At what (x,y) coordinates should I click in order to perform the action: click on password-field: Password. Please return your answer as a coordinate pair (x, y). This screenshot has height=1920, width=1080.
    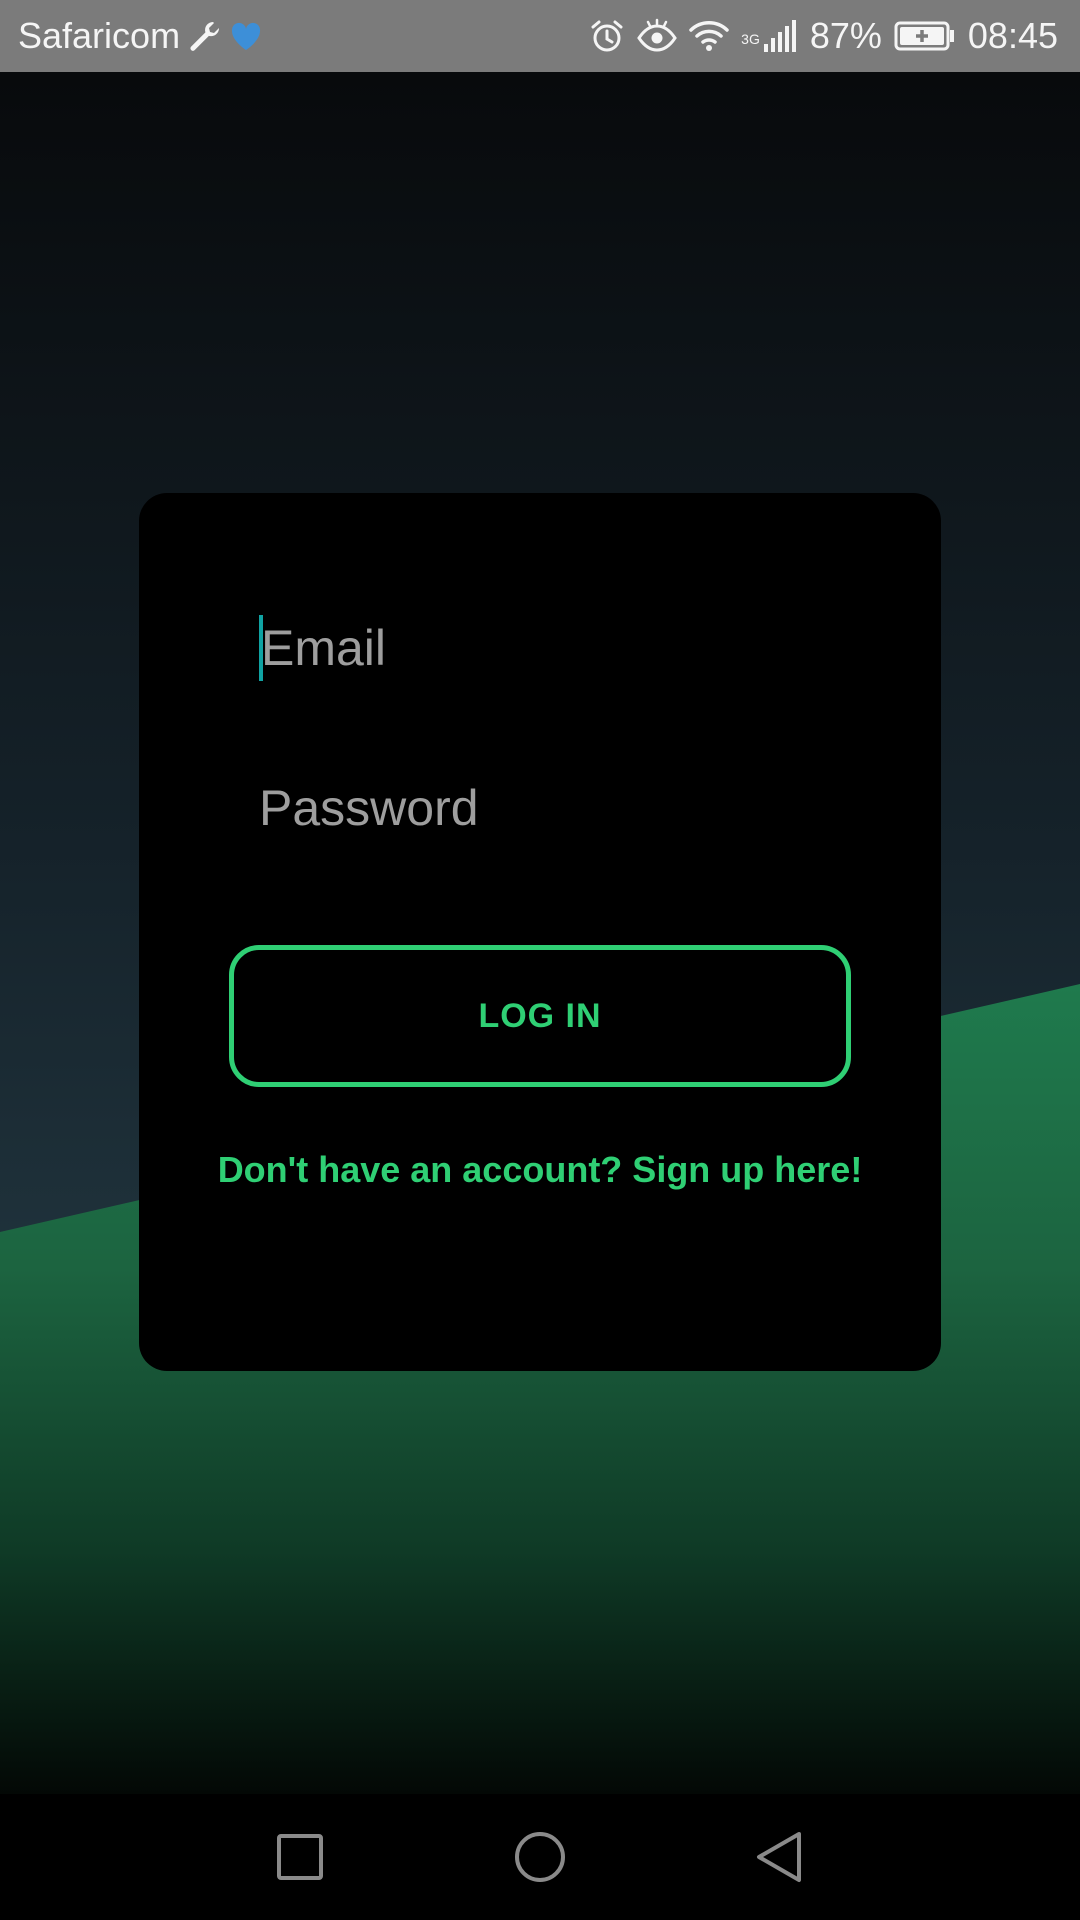
    Looking at the image, I should click on (539, 808).